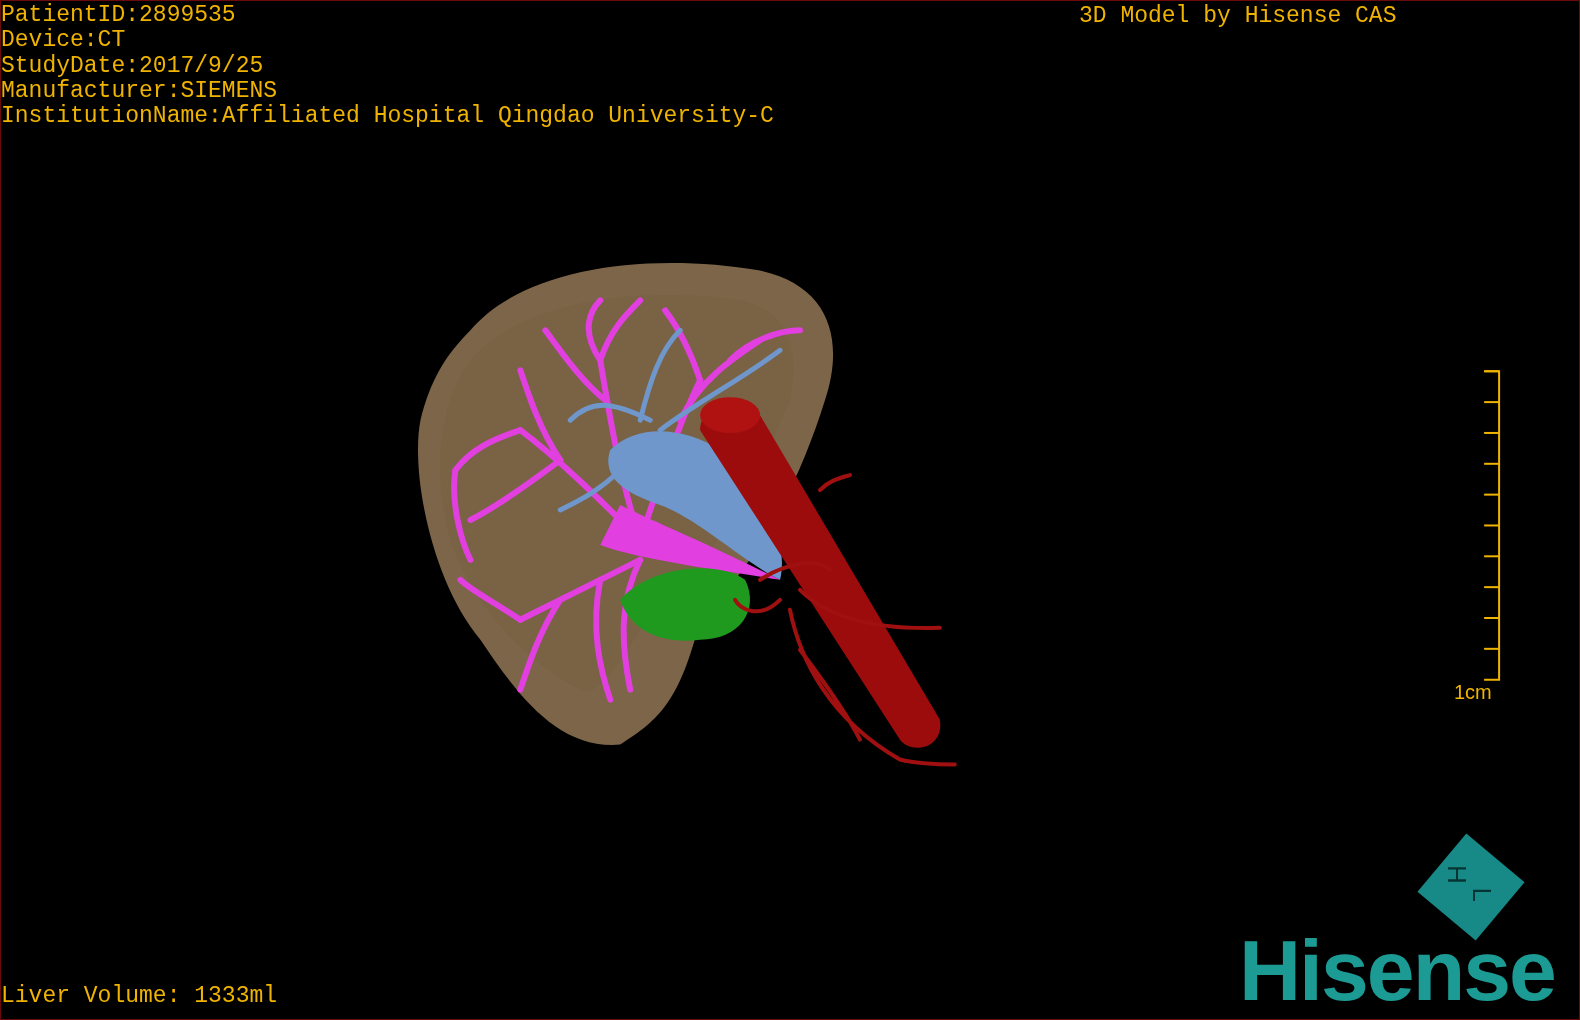 The height and width of the screenshot is (1020, 1580). What do you see at coordinates (64, 41) in the screenshot?
I see `patient-info-text: Device:CT` at bounding box center [64, 41].